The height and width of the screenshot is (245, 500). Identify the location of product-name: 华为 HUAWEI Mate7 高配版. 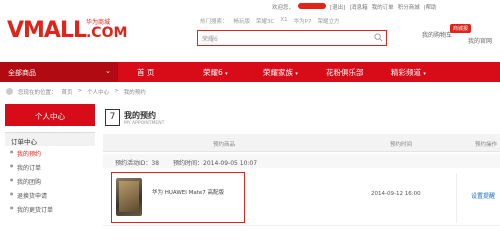
(188, 192).